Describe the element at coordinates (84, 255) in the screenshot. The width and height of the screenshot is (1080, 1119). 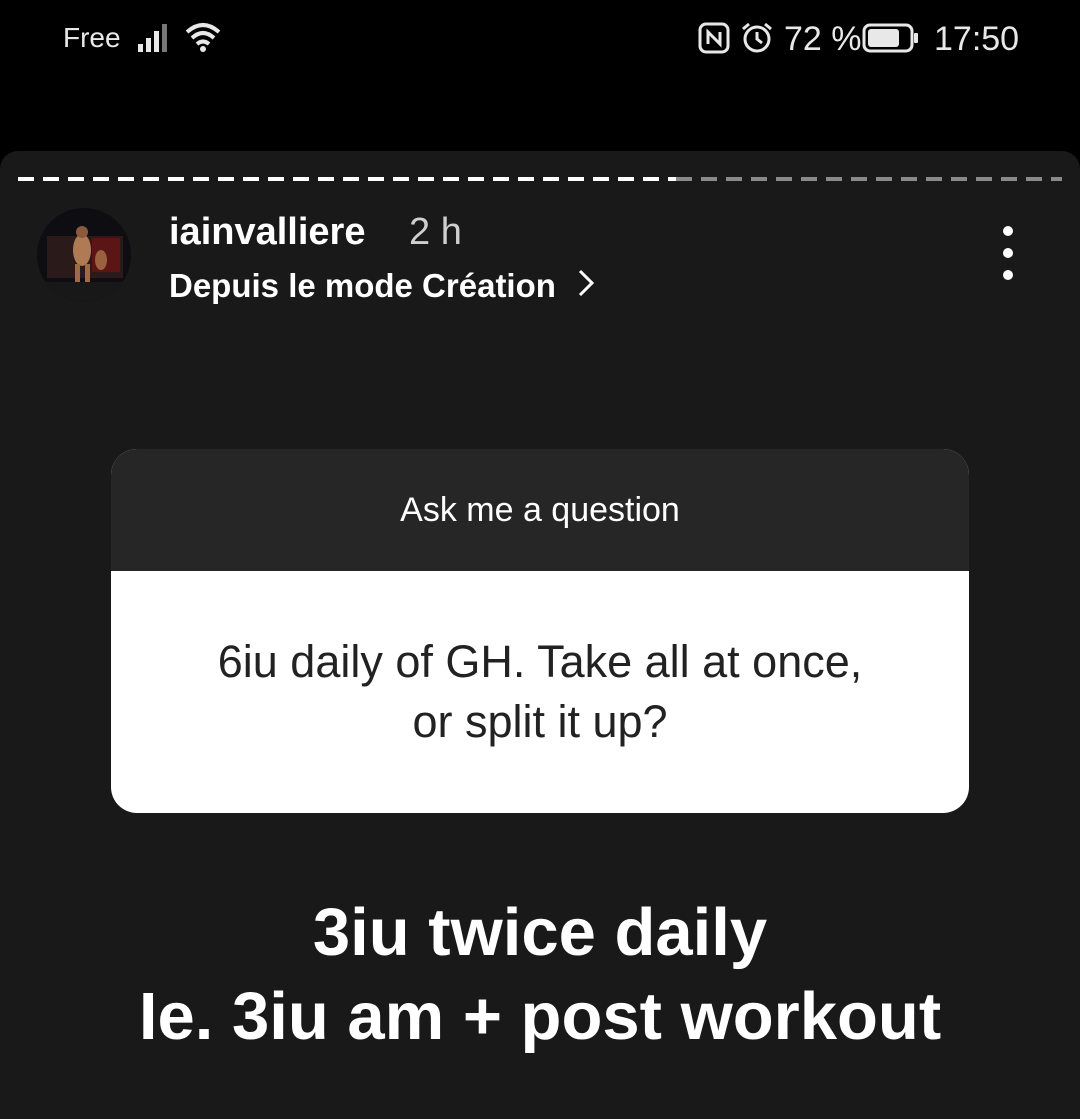
I see `avatar` at that location.